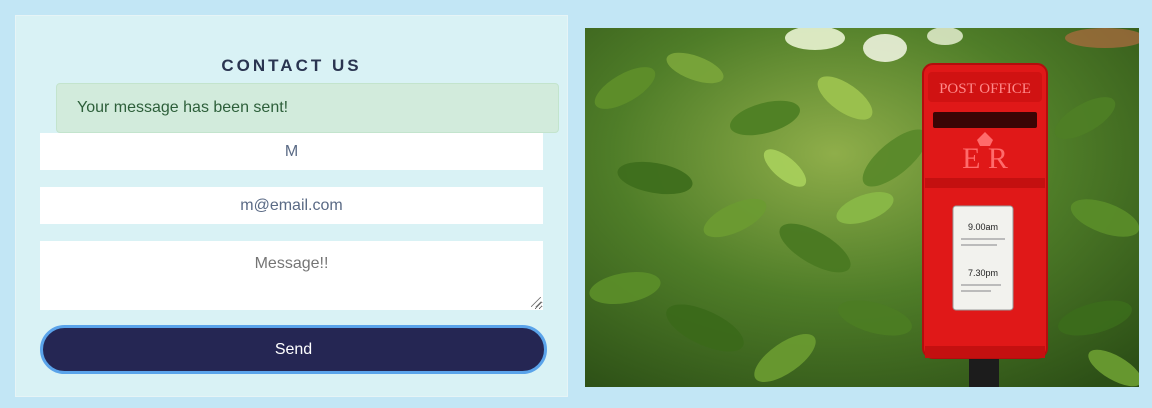  What do you see at coordinates (291, 205) in the screenshot?
I see `email-field` at bounding box center [291, 205].